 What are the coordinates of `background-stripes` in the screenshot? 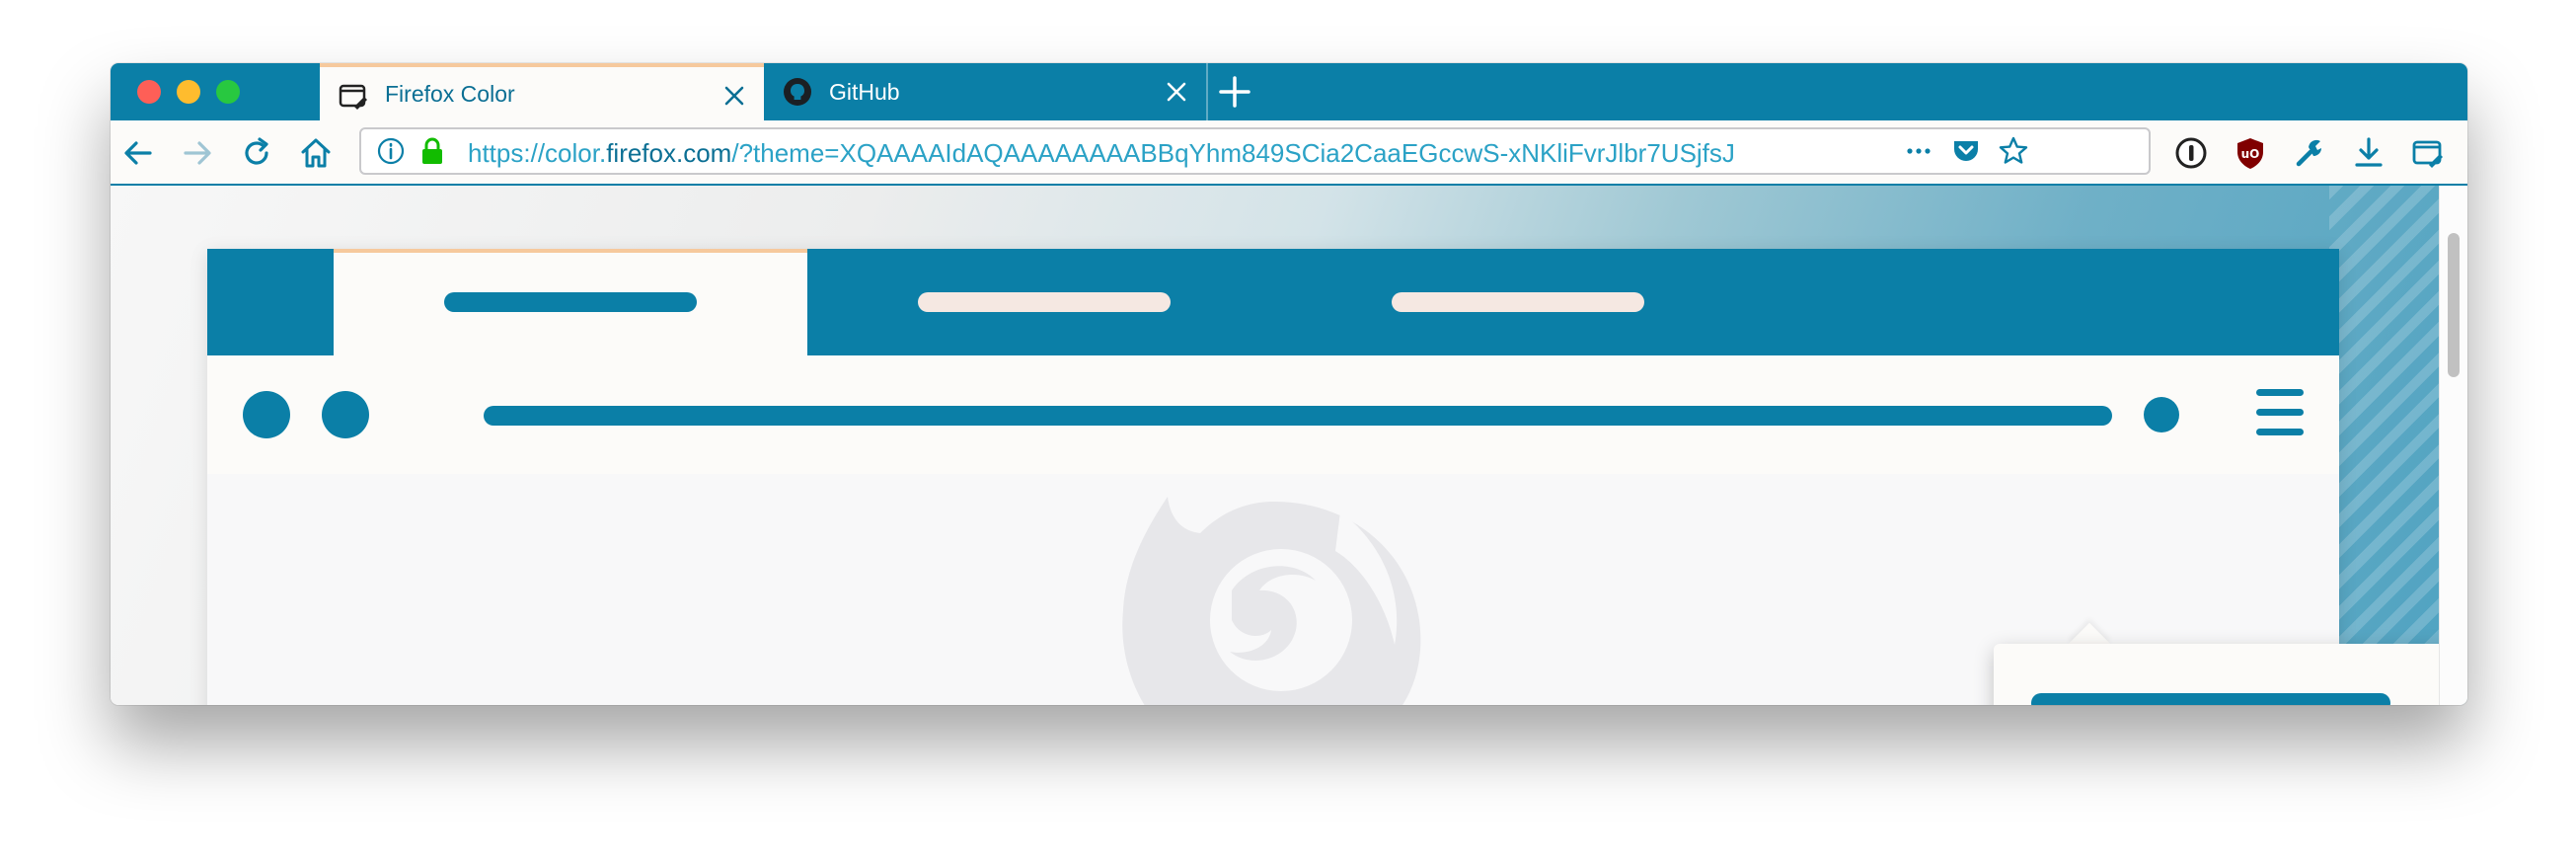 It's located at (2389, 445).